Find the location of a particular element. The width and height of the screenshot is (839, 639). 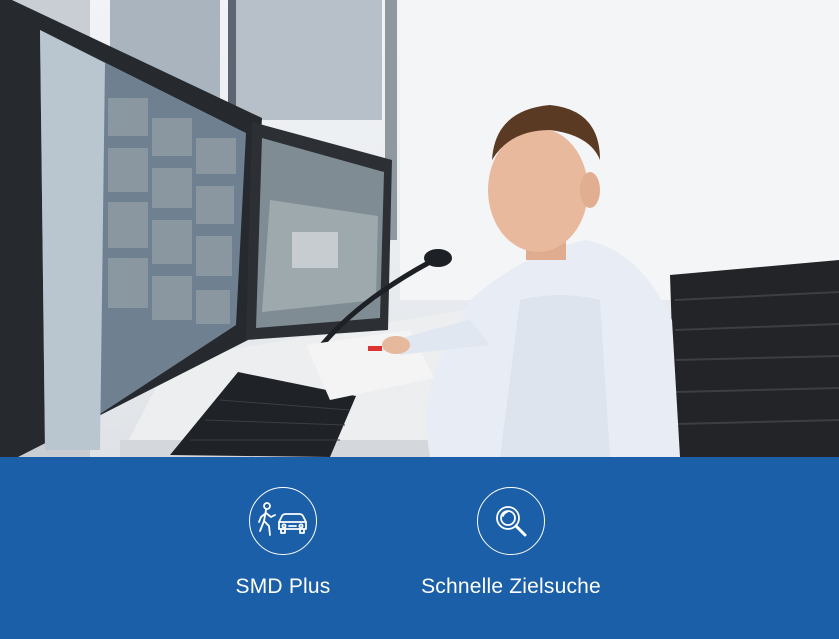

magnifier-icon is located at coordinates (511, 521).